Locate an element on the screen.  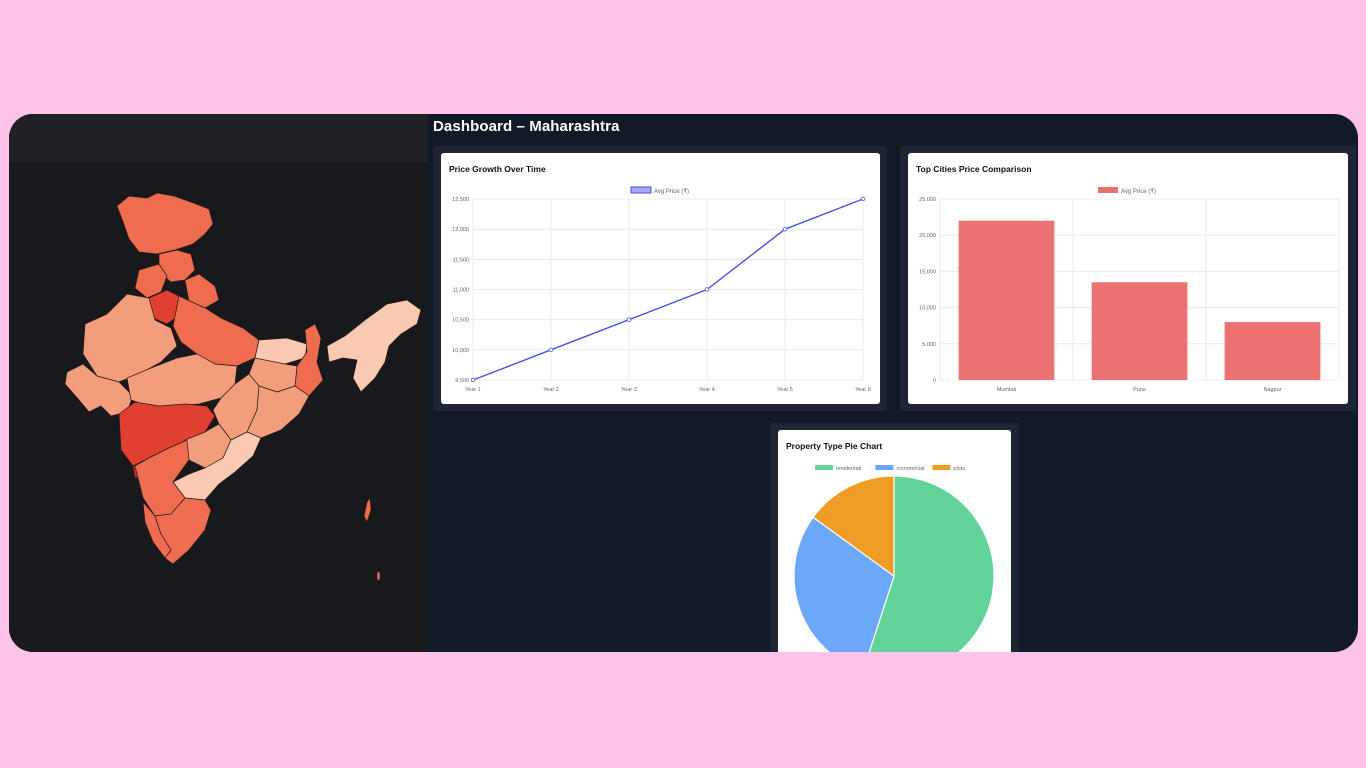
x-tick-label: Year 3 is located at coordinates (629, 390).